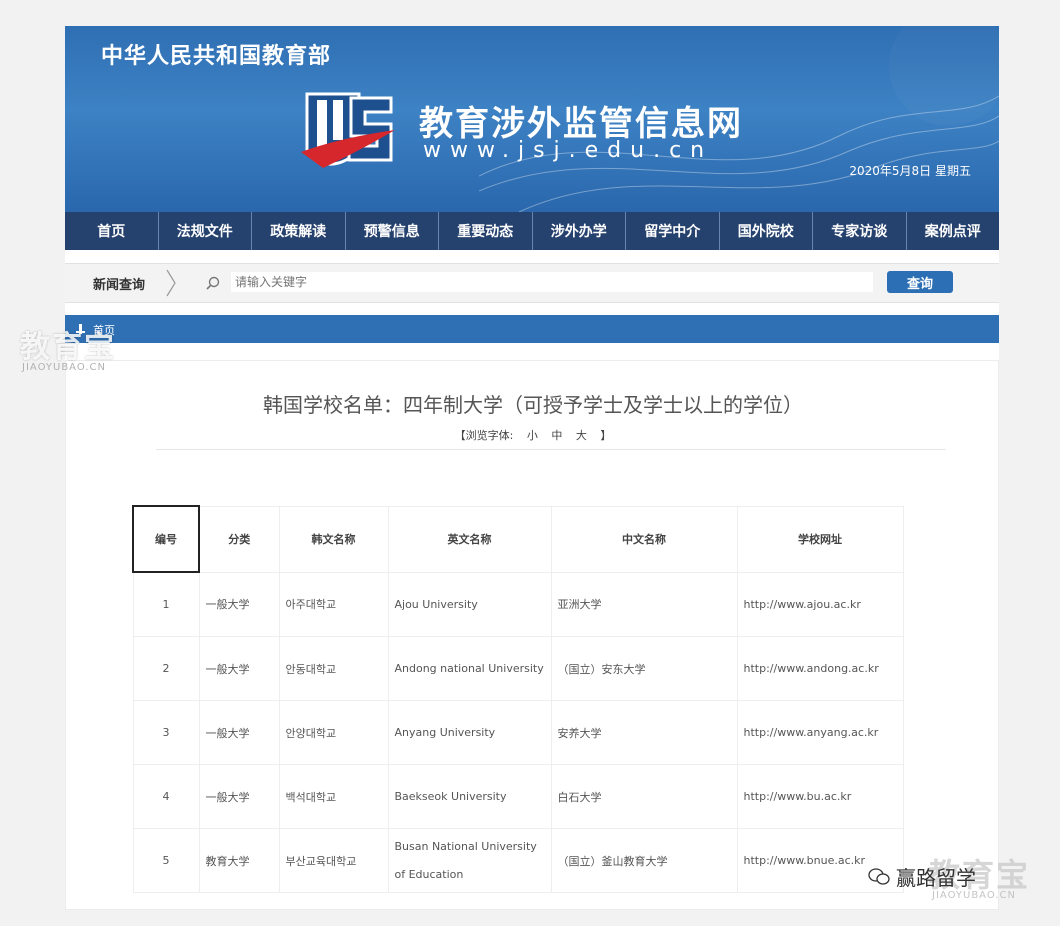  Describe the element at coordinates (333, 860) in the screenshot. I see `cell-korean-name: 부산교육대학교` at that location.